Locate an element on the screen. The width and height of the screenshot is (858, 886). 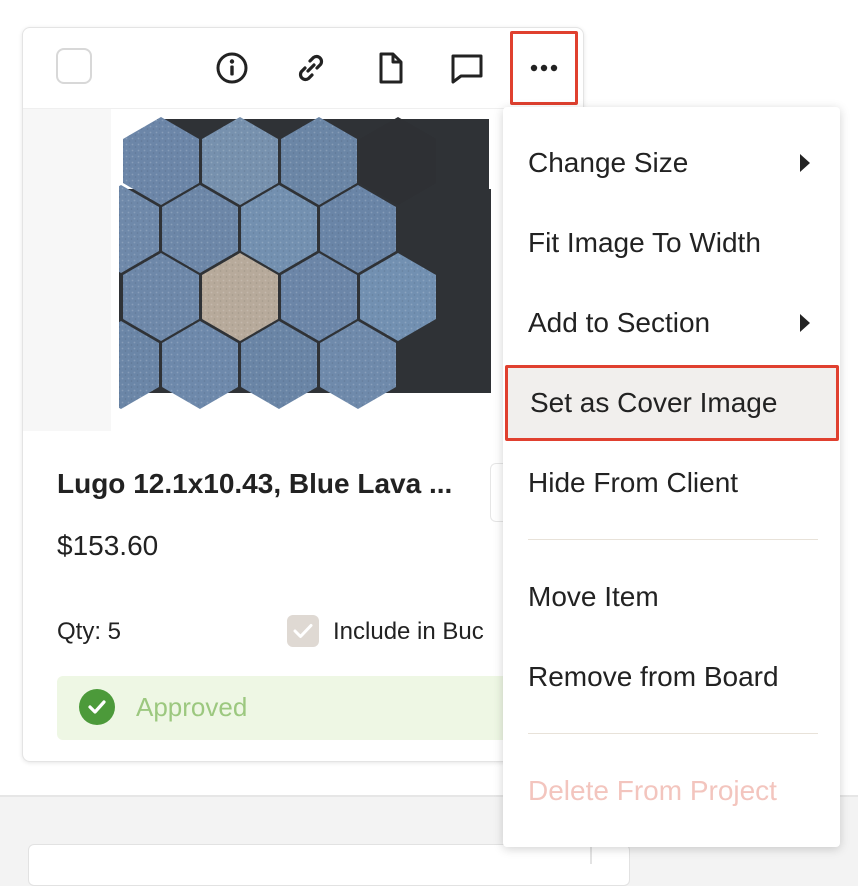
info-icon is located at coordinates (232, 68).